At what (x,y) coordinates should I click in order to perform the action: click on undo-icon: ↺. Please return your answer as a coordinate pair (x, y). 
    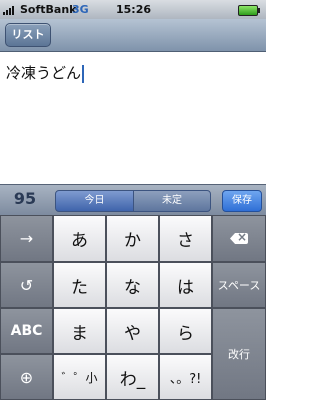
    Looking at the image, I should click on (26, 285).